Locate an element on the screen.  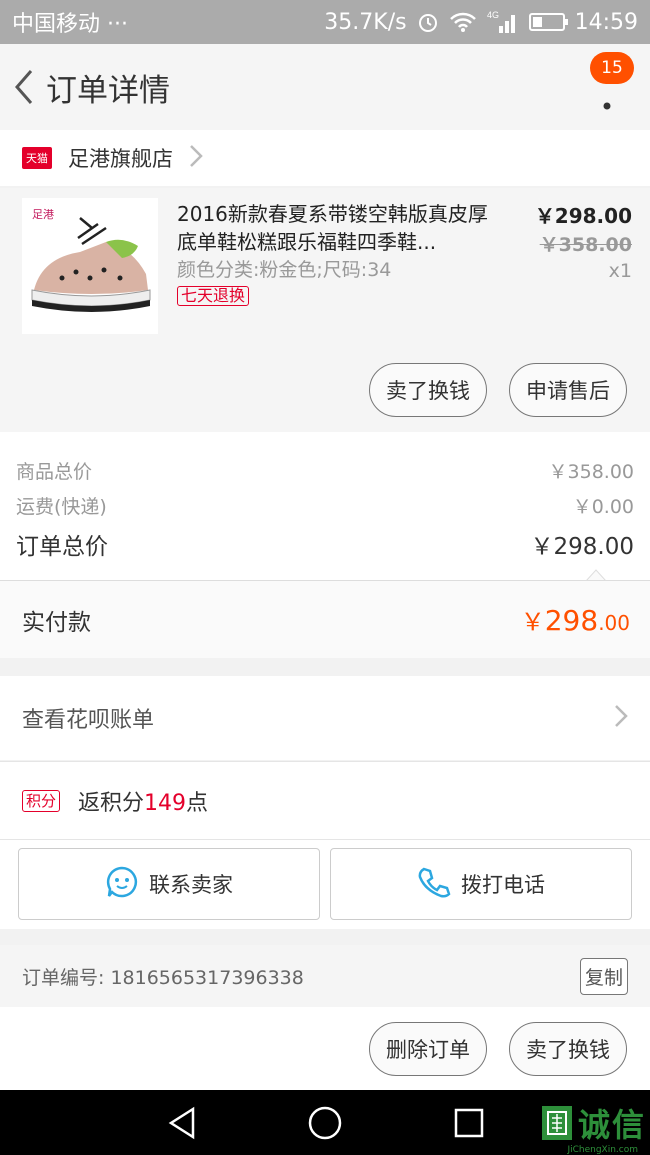
product-image: 足港 is located at coordinates (90, 266).